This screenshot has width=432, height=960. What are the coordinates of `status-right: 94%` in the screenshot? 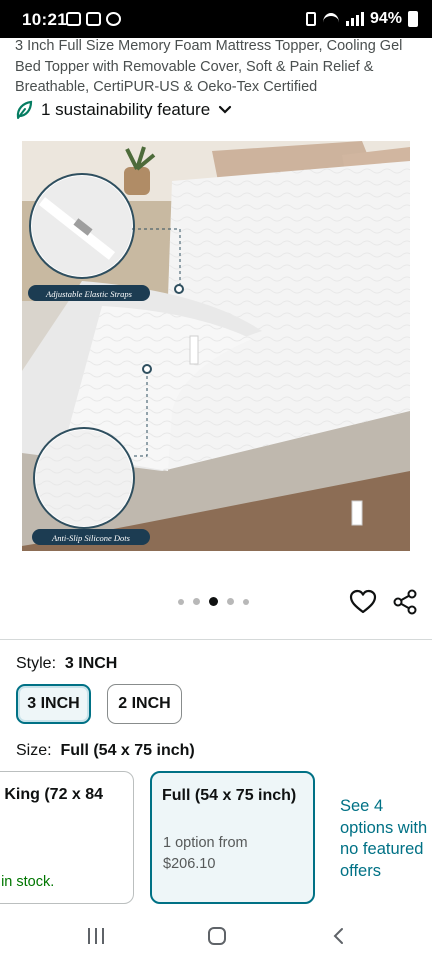 It's located at (361, 19).